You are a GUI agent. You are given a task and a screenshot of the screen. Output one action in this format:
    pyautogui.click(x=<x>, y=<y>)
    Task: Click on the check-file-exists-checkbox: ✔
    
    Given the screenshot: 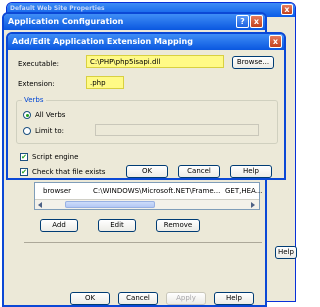 What is the action you would take?
    pyautogui.click(x=24, y=172)
    